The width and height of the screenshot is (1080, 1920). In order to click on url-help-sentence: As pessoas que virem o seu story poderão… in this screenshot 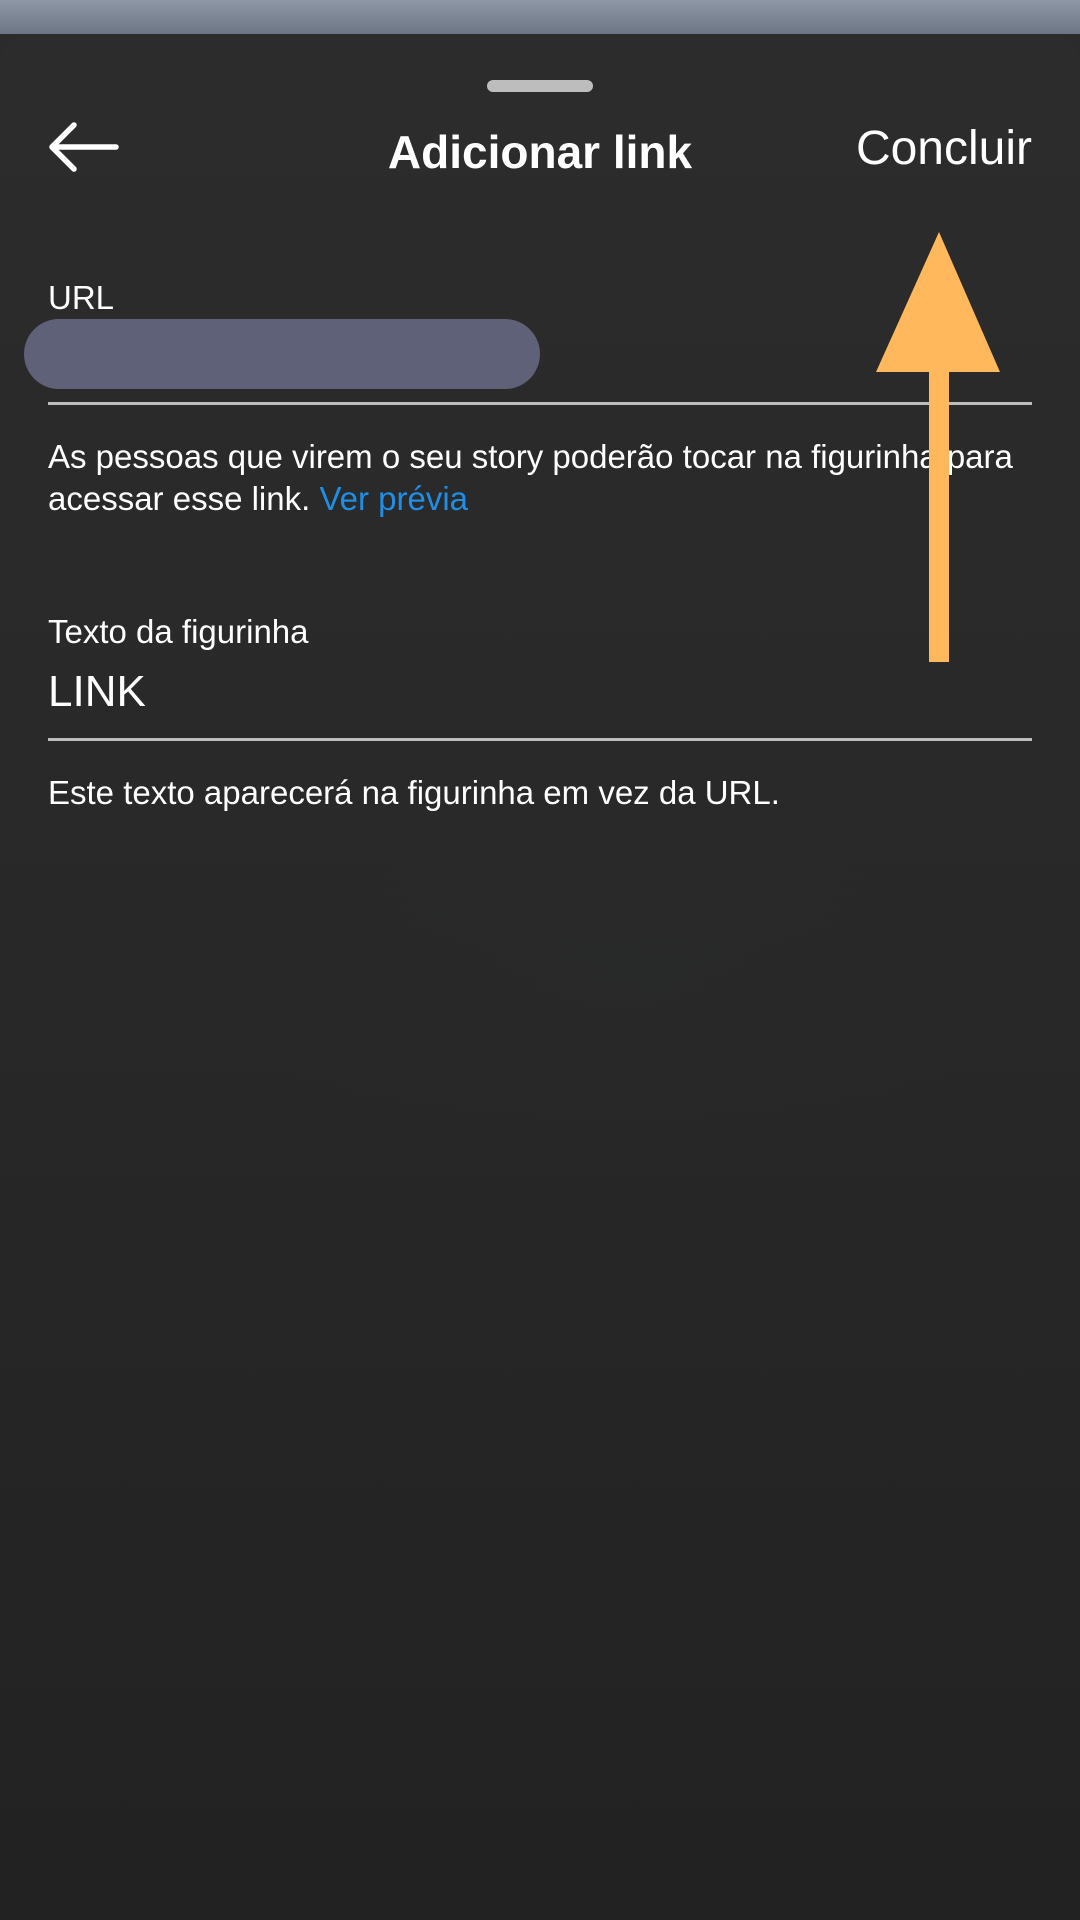, I will do `click(530, 477)`.